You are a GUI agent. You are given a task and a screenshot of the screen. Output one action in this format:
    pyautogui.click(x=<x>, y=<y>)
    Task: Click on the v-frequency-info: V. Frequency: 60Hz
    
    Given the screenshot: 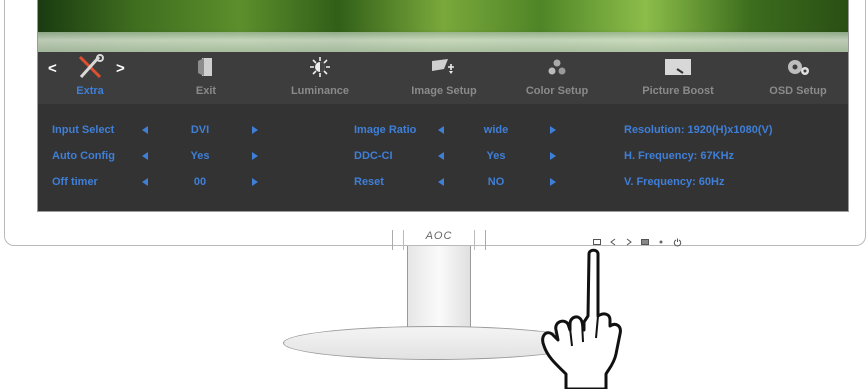 What is the action you would take?
    pyautogui.click(x=674, y=182)
    